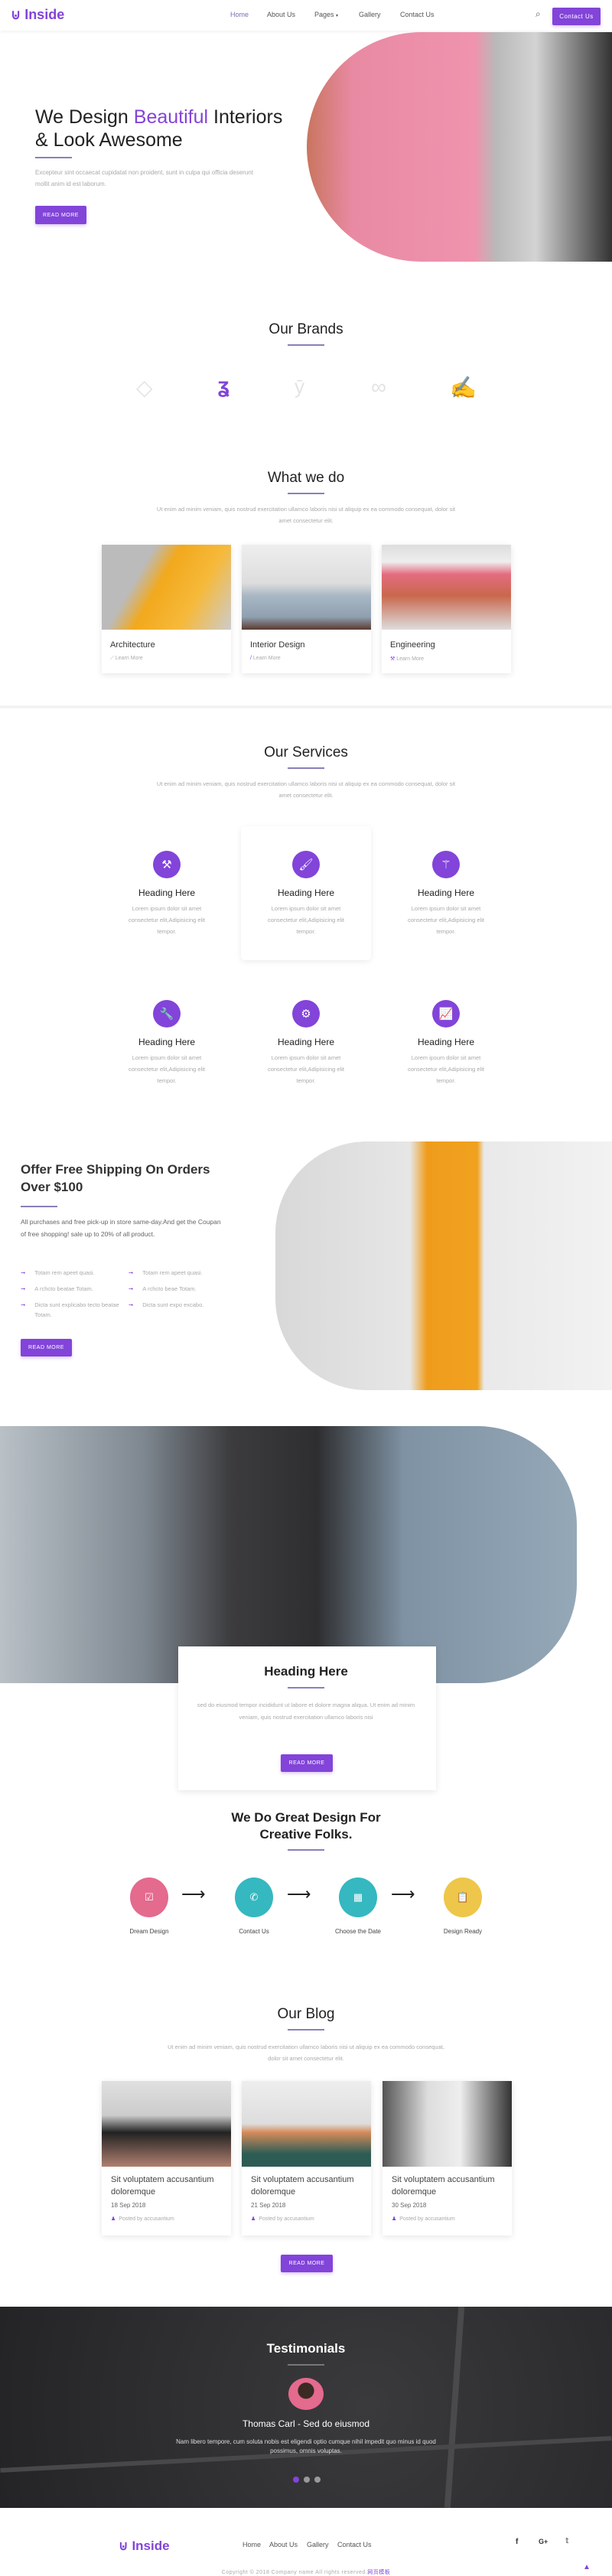 The width and height of the screenshot is (612, 2576). Describe the element at coordinates (254, 1906) in the screenshot. I see `process-step: ✆ Contact Us` at that location.